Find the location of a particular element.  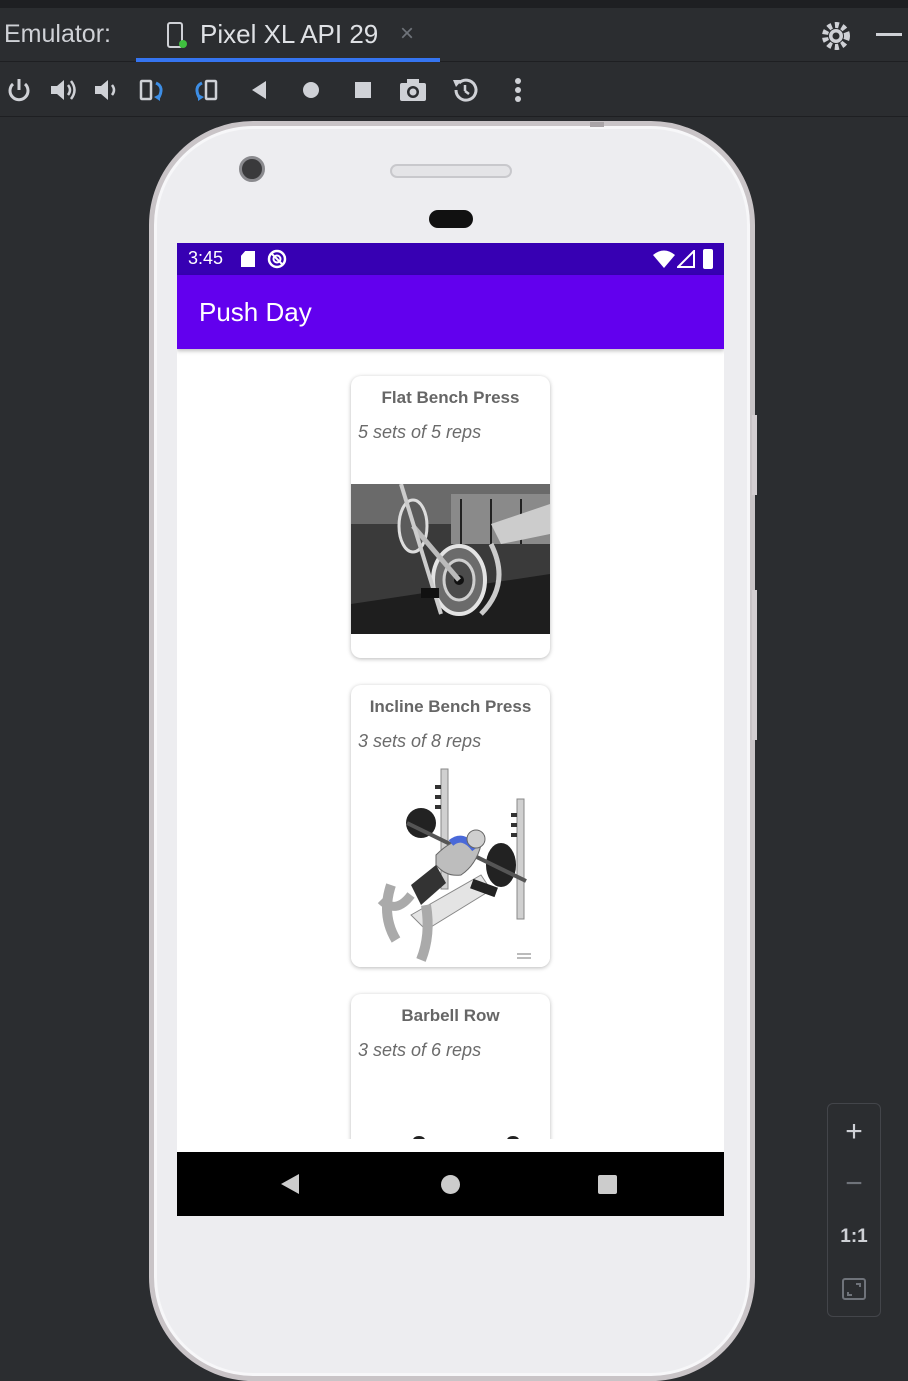

zoom-panel: + − 1:1 is located at coordinates (854, 1210).